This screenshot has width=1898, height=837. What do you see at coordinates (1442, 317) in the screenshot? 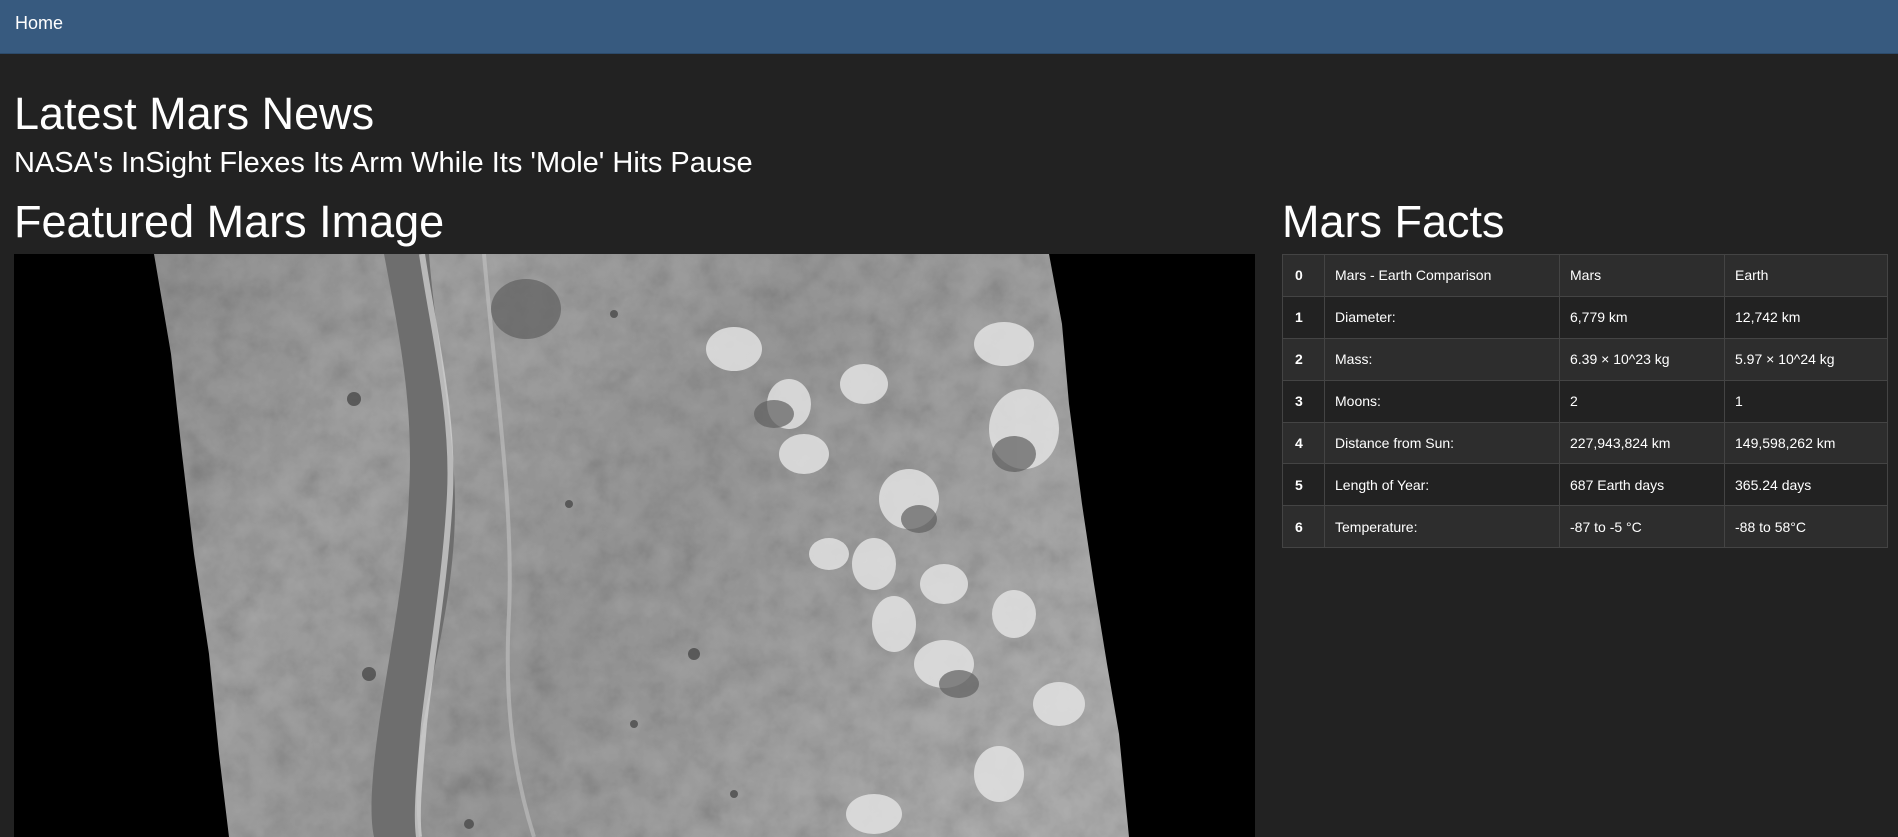
I see `fact-label: Diameter:` at bounding box center [1442, 317].